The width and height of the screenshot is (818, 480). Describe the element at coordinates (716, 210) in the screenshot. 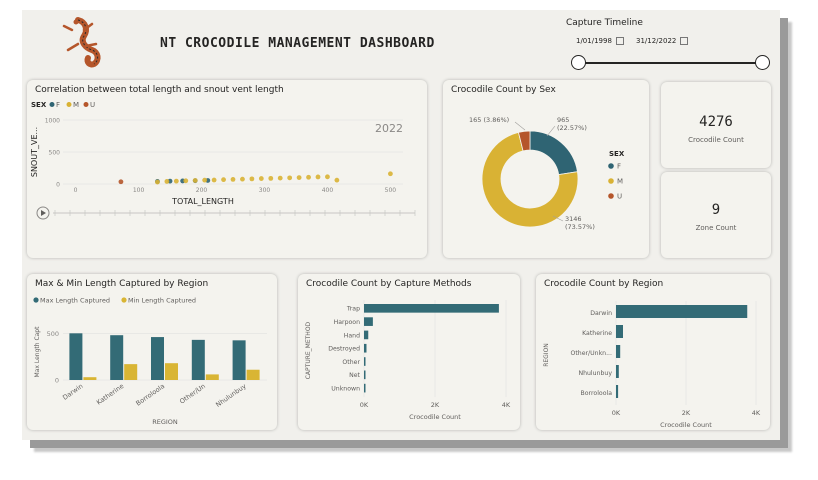

I see `kpi-zone-count-value: 9` at that location.